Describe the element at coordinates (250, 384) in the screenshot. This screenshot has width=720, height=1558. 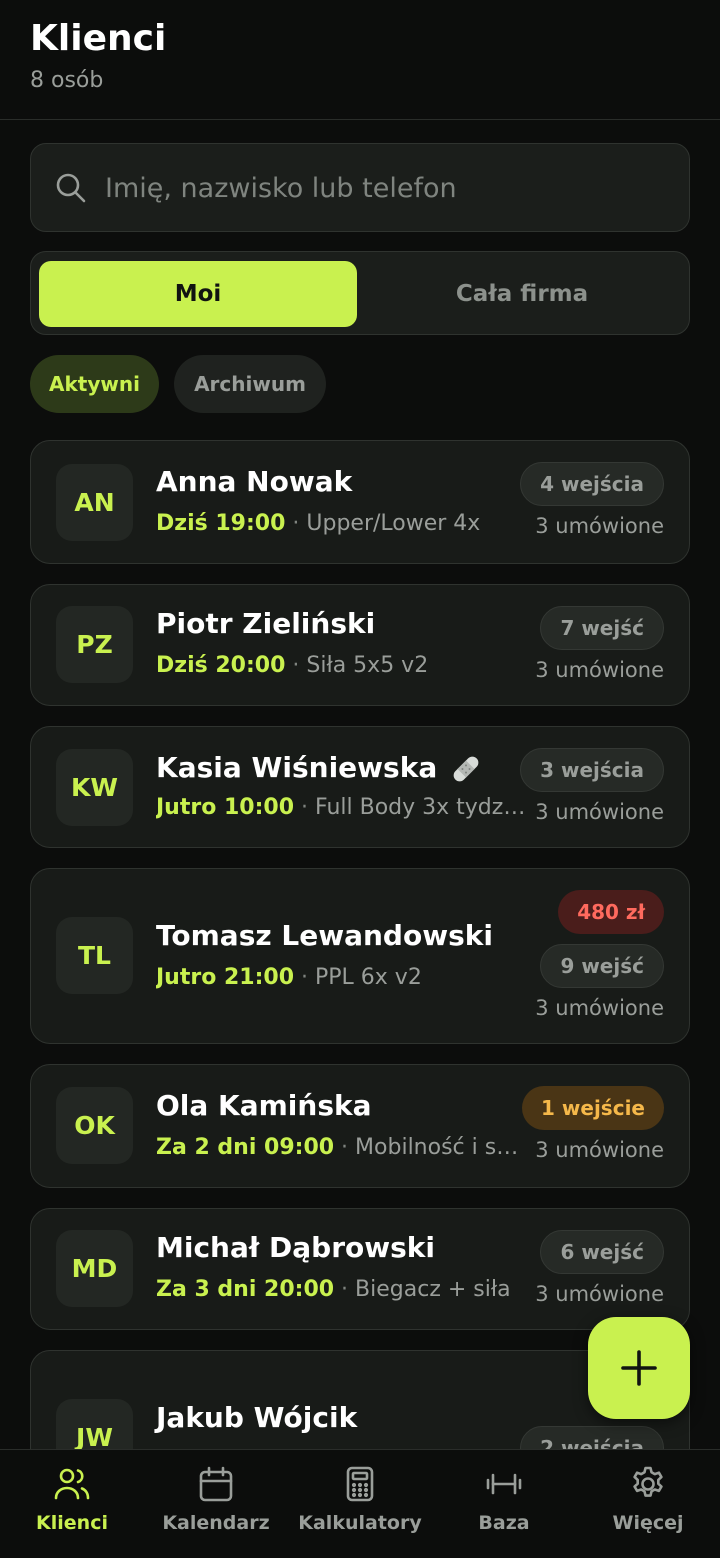
I see `filter-archive-chip: Archiwum` at that location.